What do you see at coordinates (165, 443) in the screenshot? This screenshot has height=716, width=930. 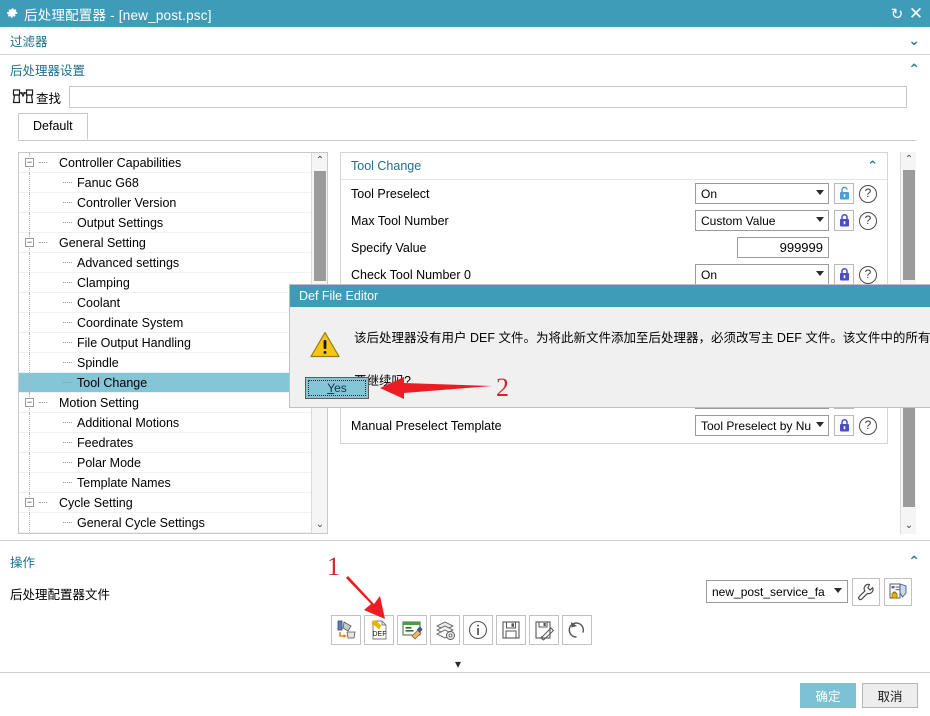 I see `tree-item-feedrates: Feedrates` at bounding box center [165, 443].